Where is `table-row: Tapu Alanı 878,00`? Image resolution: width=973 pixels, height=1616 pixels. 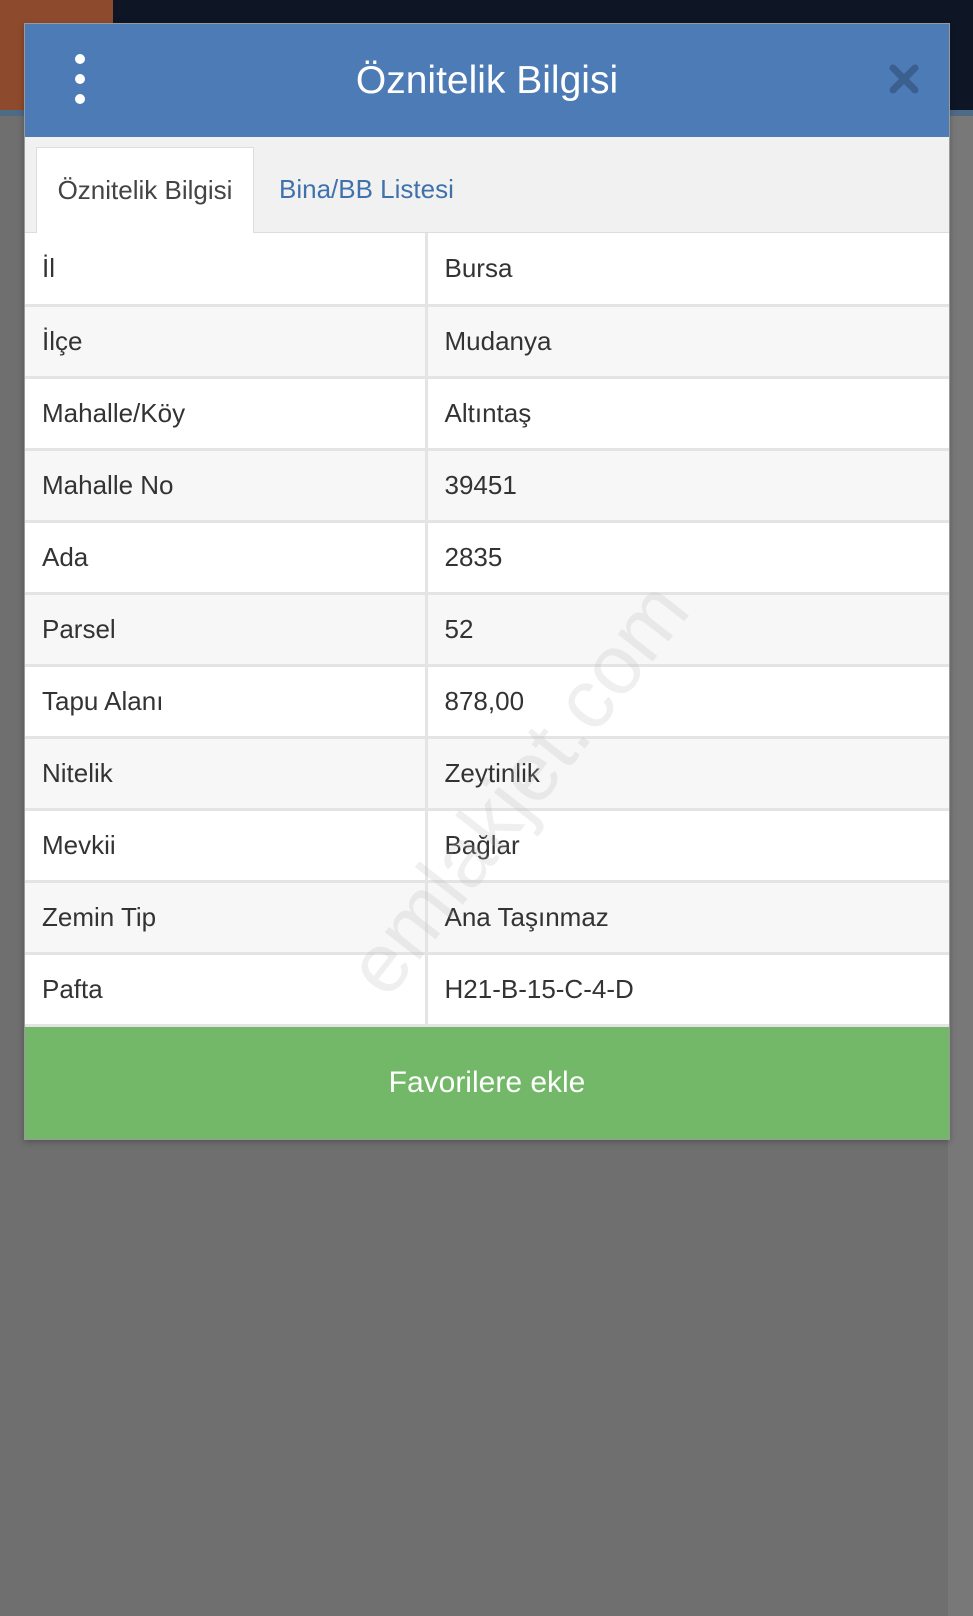 table-row: Tapu Alanı 878,00 is located at coordinates (487, 701).